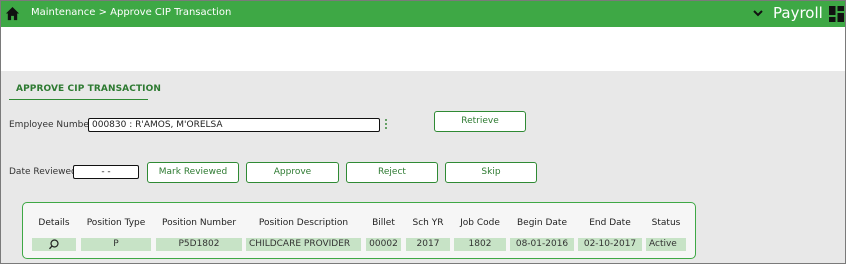  What do you see at coordinates (428, 223) in the screenshot?
I see `column-header-sch-yr: Sch YR` at bounding box center [428, 223].